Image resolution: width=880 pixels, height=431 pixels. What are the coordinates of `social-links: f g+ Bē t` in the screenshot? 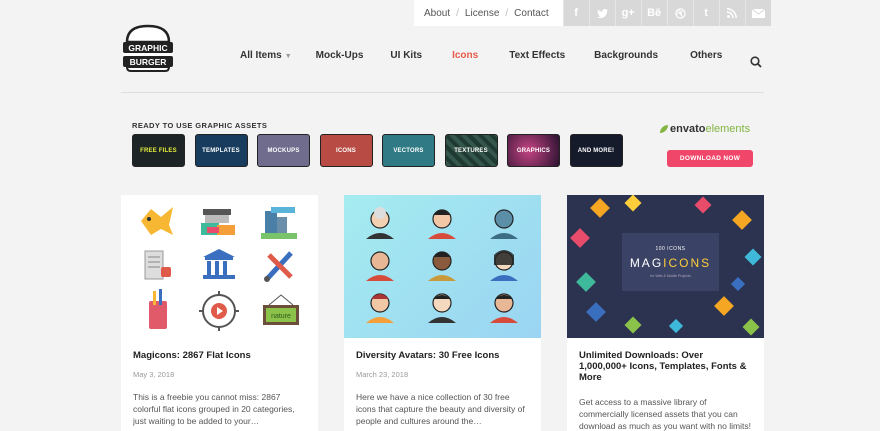 It's located at (666, 13).